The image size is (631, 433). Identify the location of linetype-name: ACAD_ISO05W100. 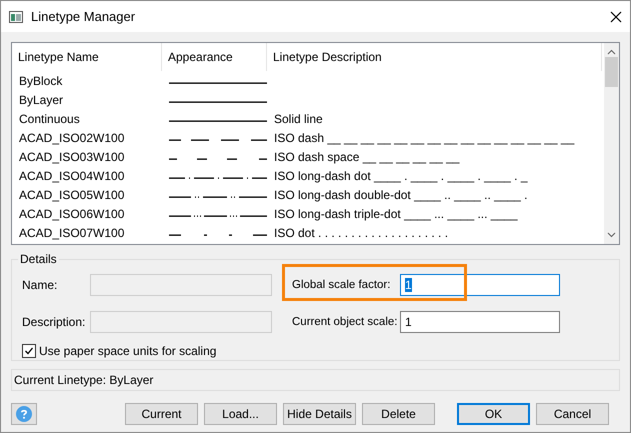
(87, 195).